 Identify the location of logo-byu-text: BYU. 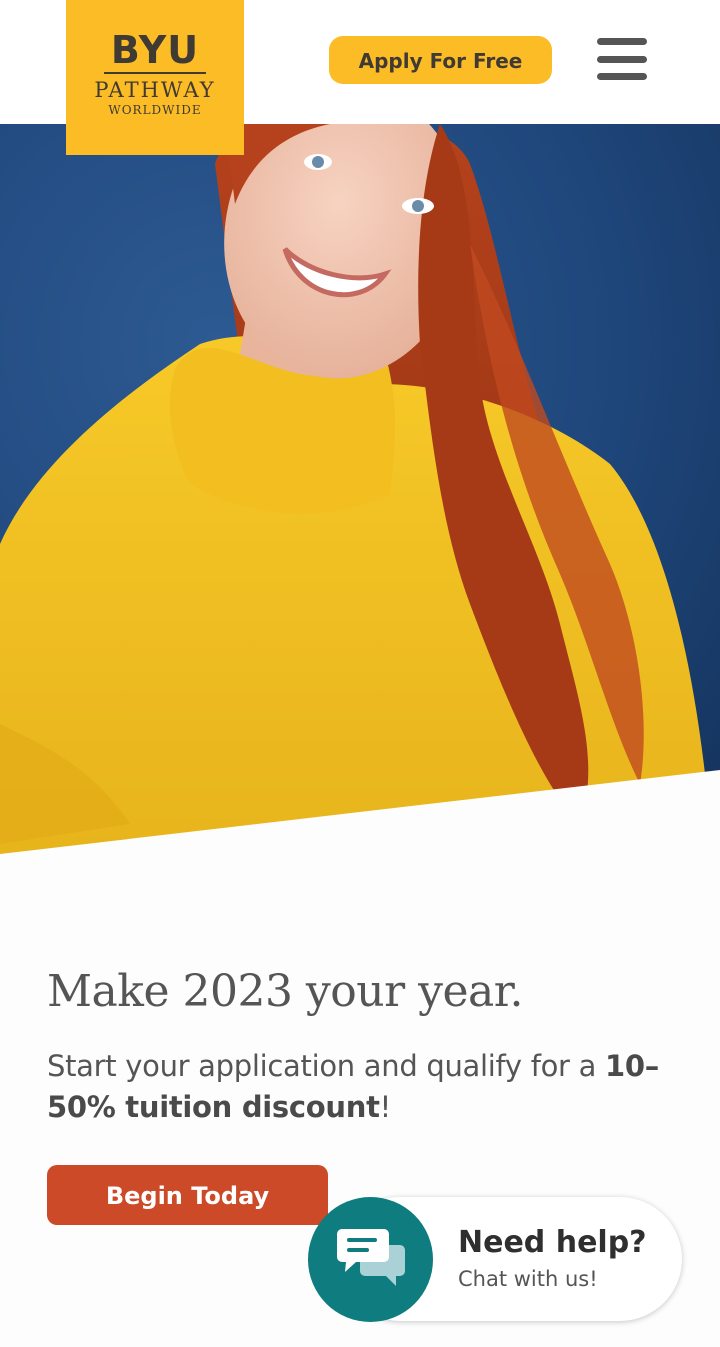
(155, 50).